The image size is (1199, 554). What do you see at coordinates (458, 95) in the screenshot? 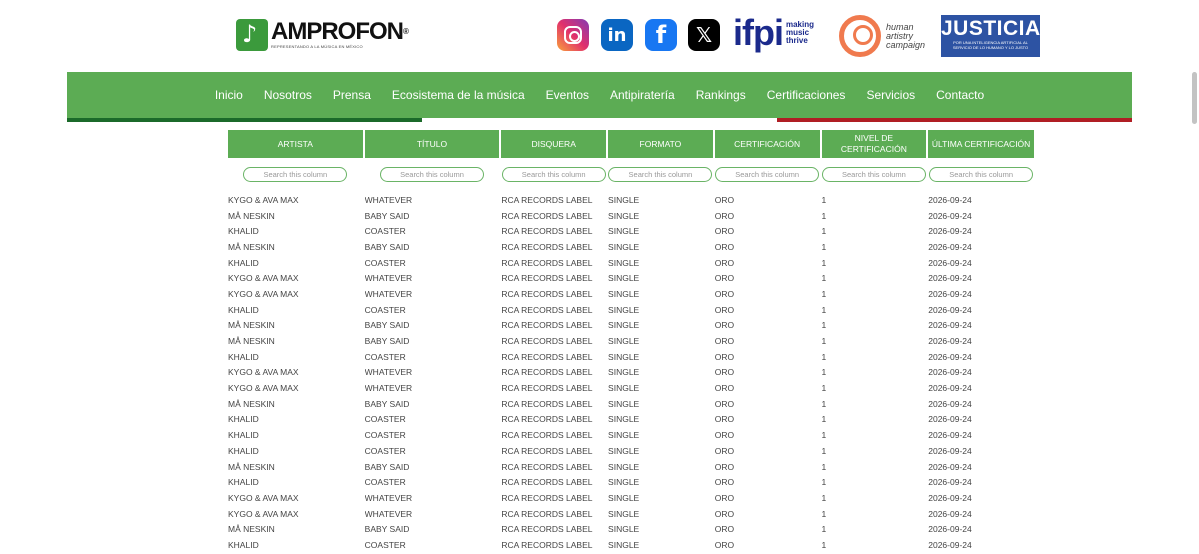
I see `nav-item-ecosistema: Ecosistema de la música` at bounding box center [458, 95].